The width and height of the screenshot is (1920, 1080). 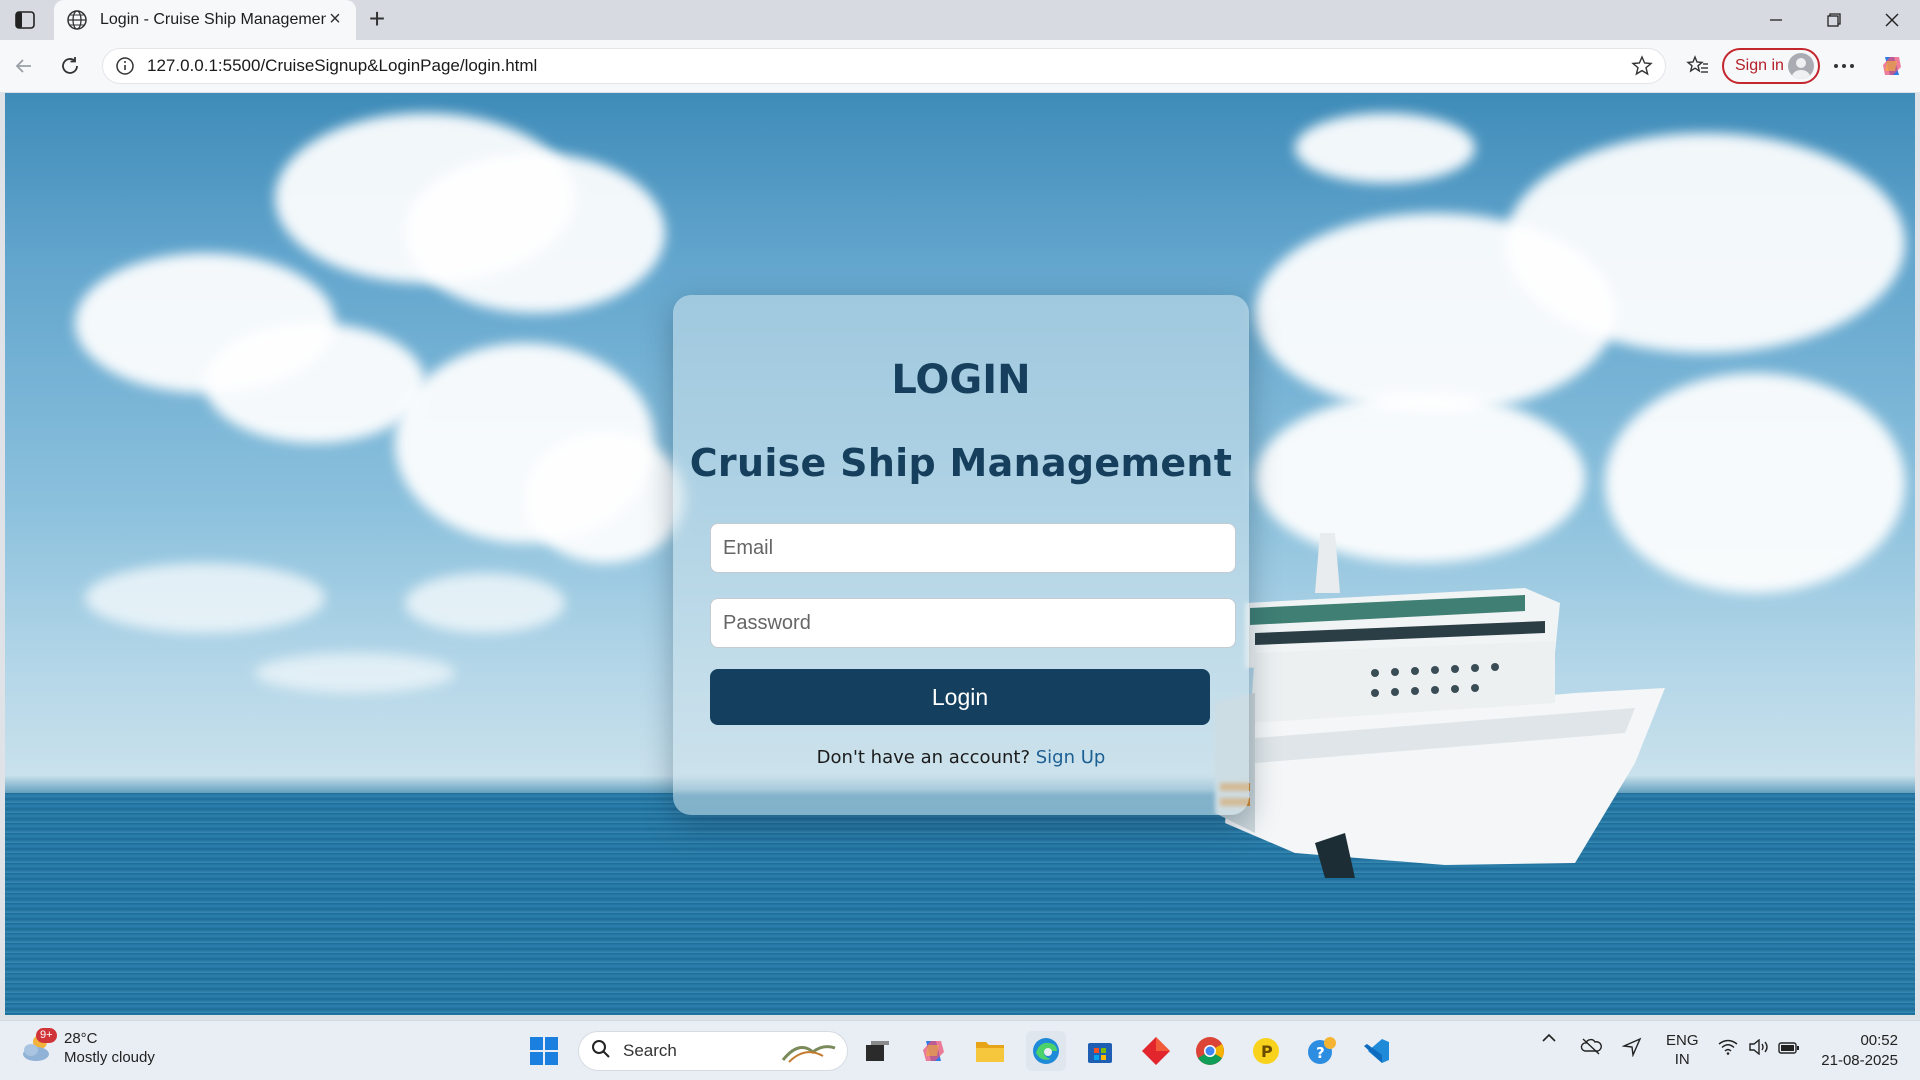 I want to click on battery-icon, so click(x=1789, y=1049).